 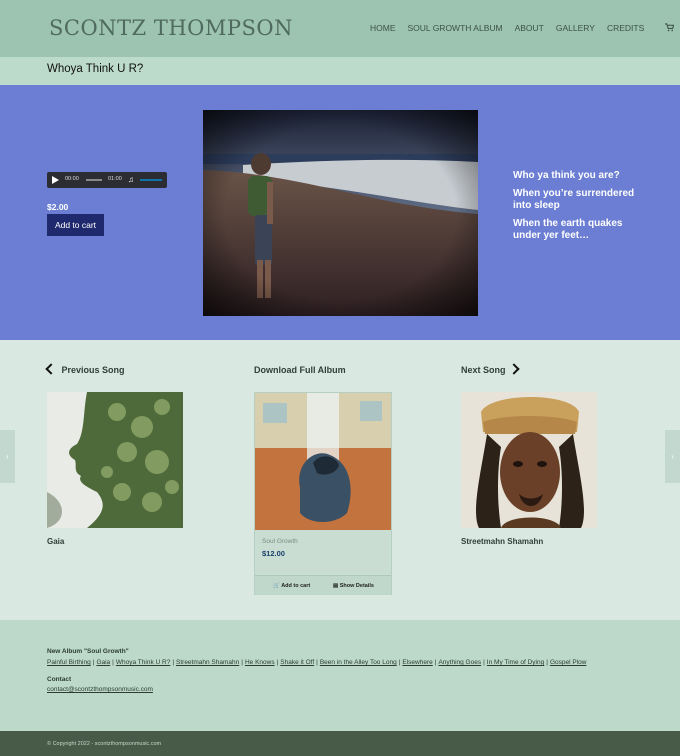 I want to click on album-add-to-cart-label: Add to cart, so click(x=296, y=586).